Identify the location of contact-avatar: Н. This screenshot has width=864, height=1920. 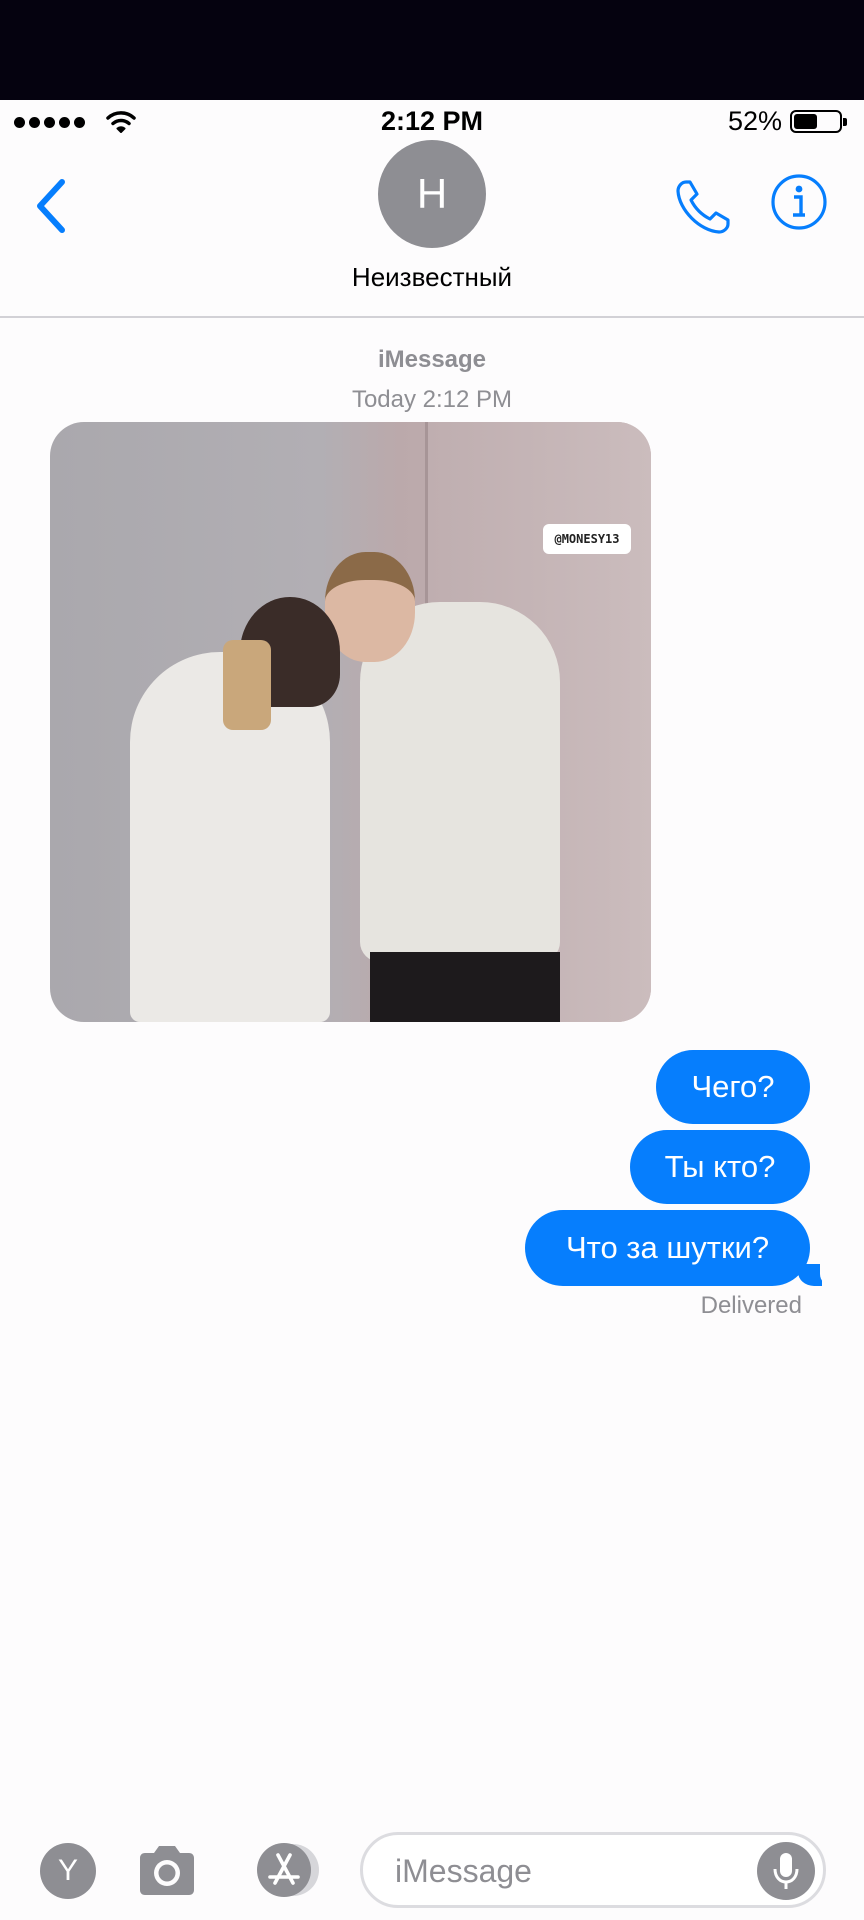
(432, 194).